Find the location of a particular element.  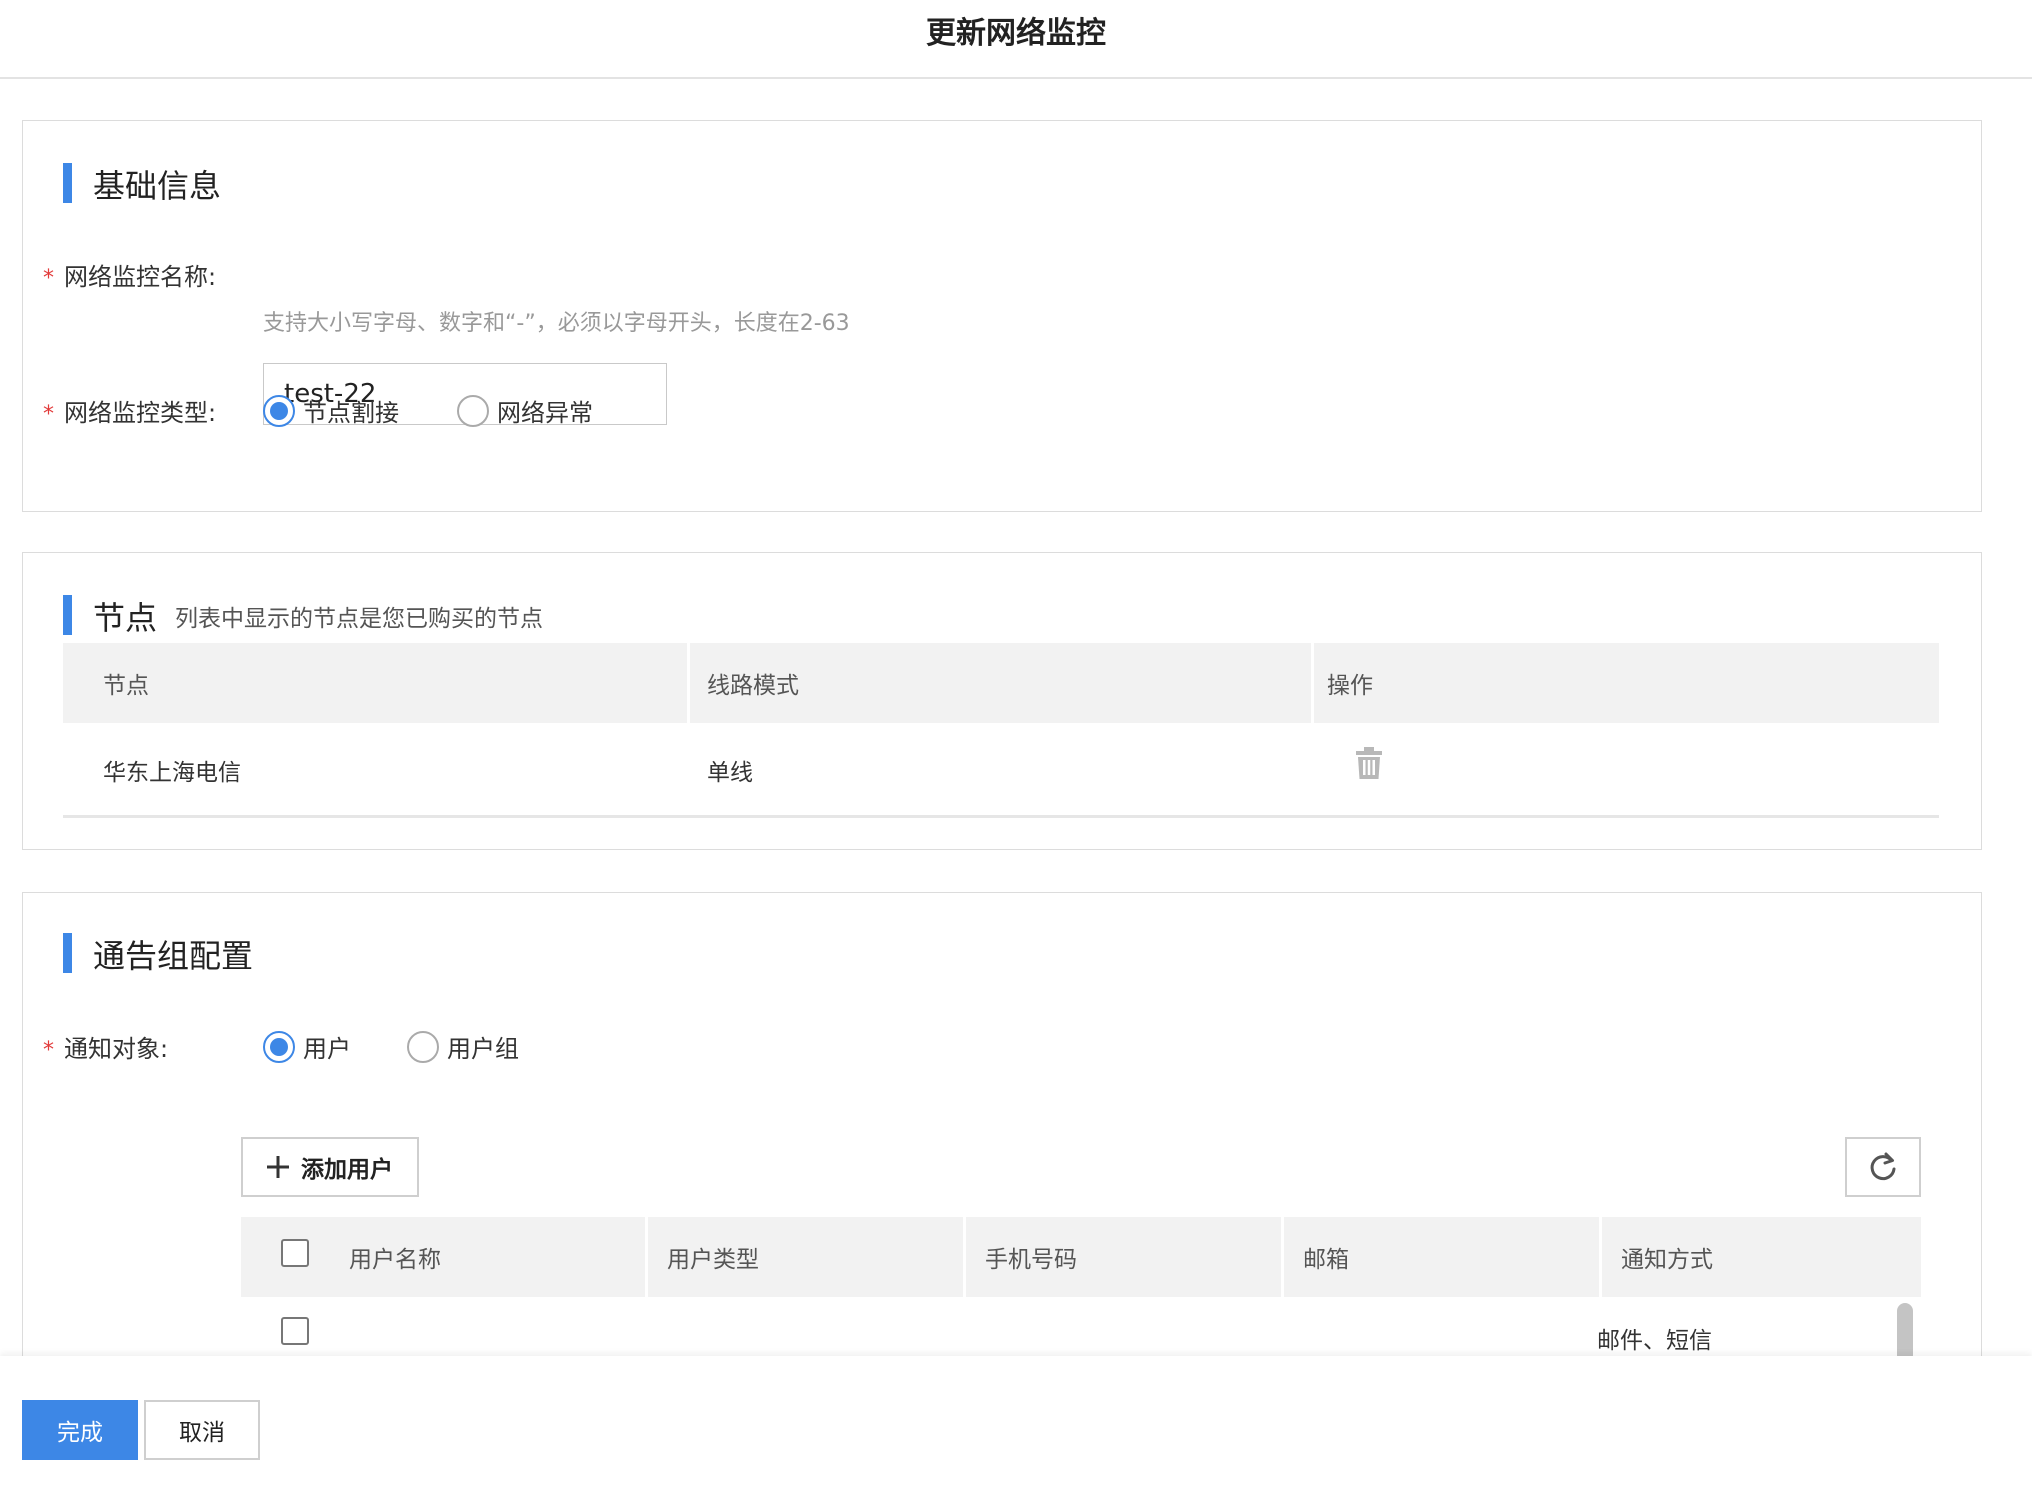

refresh-button is located at coordinates (1883, 1167).